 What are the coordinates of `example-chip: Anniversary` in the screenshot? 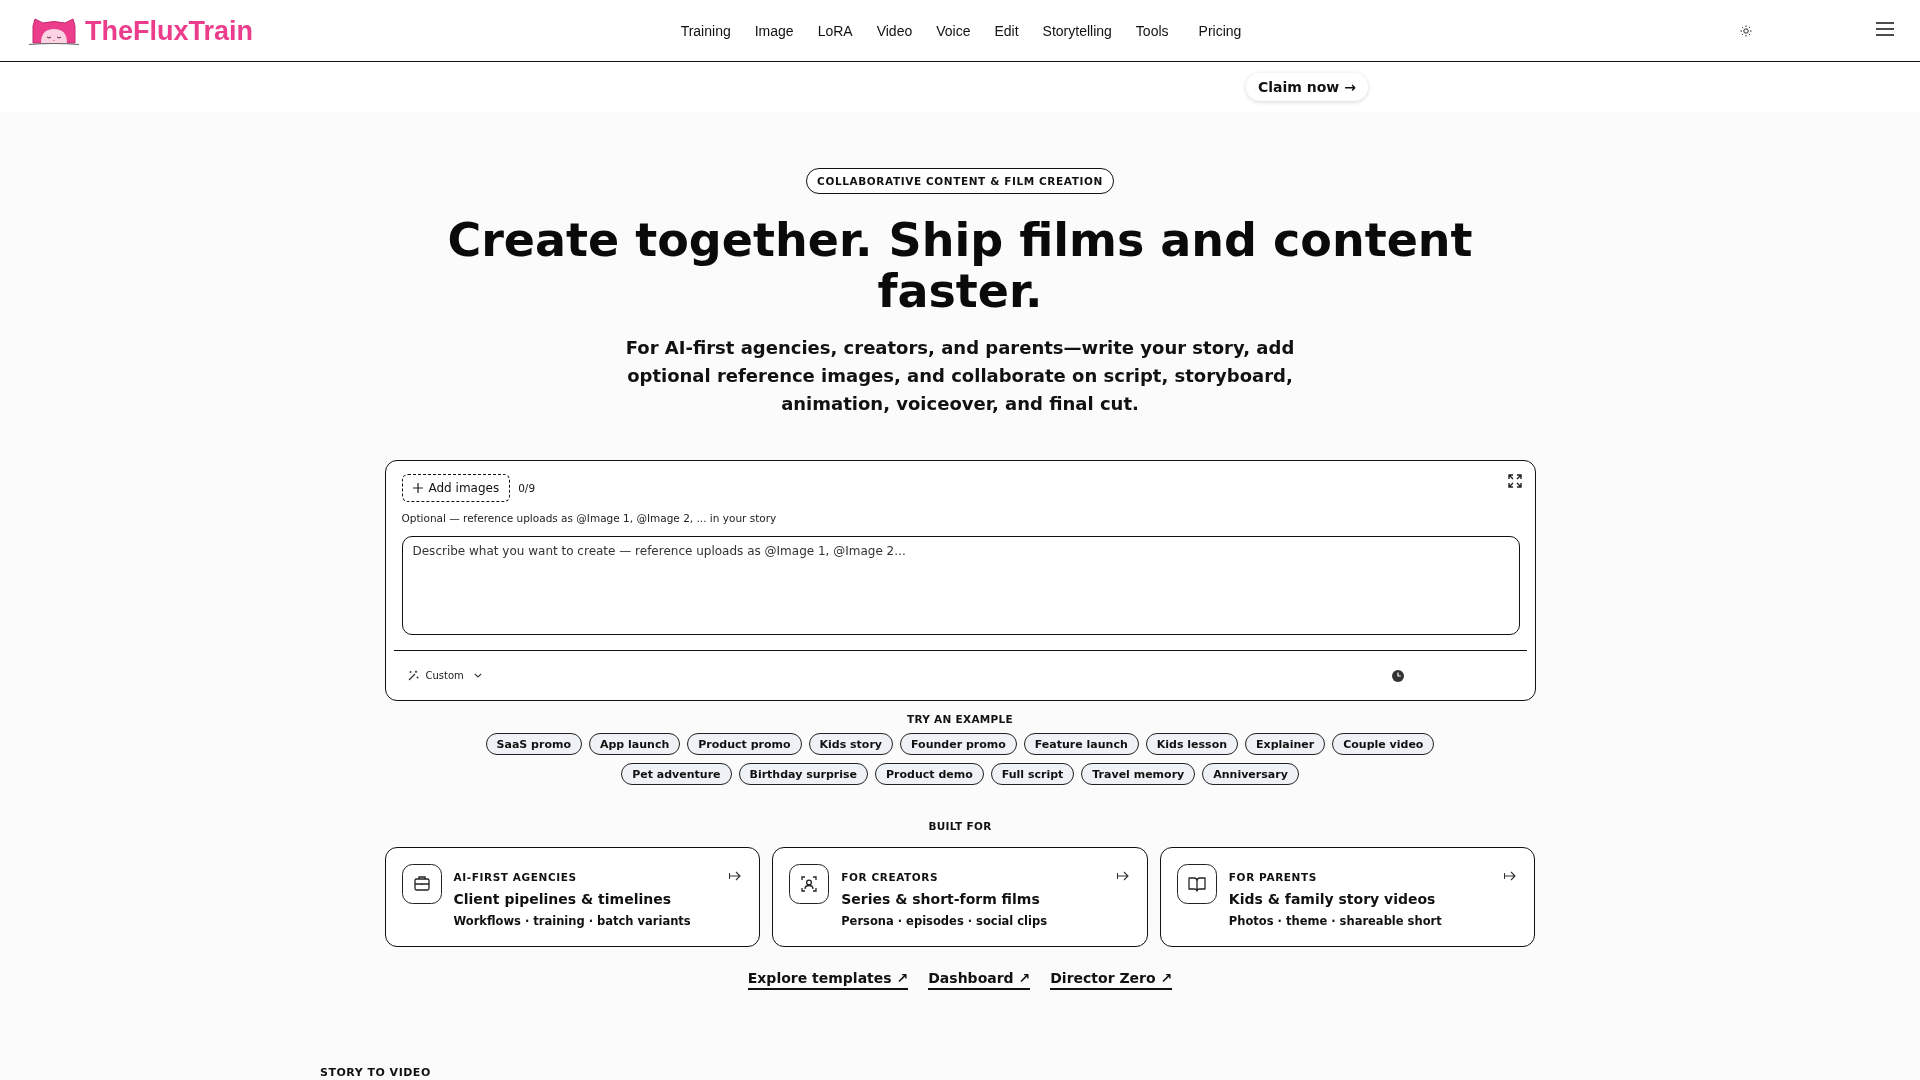 It's located at (1250, 774).